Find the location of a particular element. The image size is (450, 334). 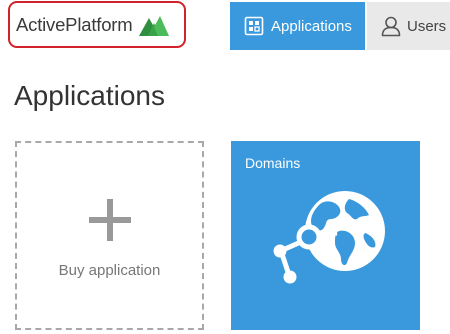

plus-icon is located at coordinates (110, 220).